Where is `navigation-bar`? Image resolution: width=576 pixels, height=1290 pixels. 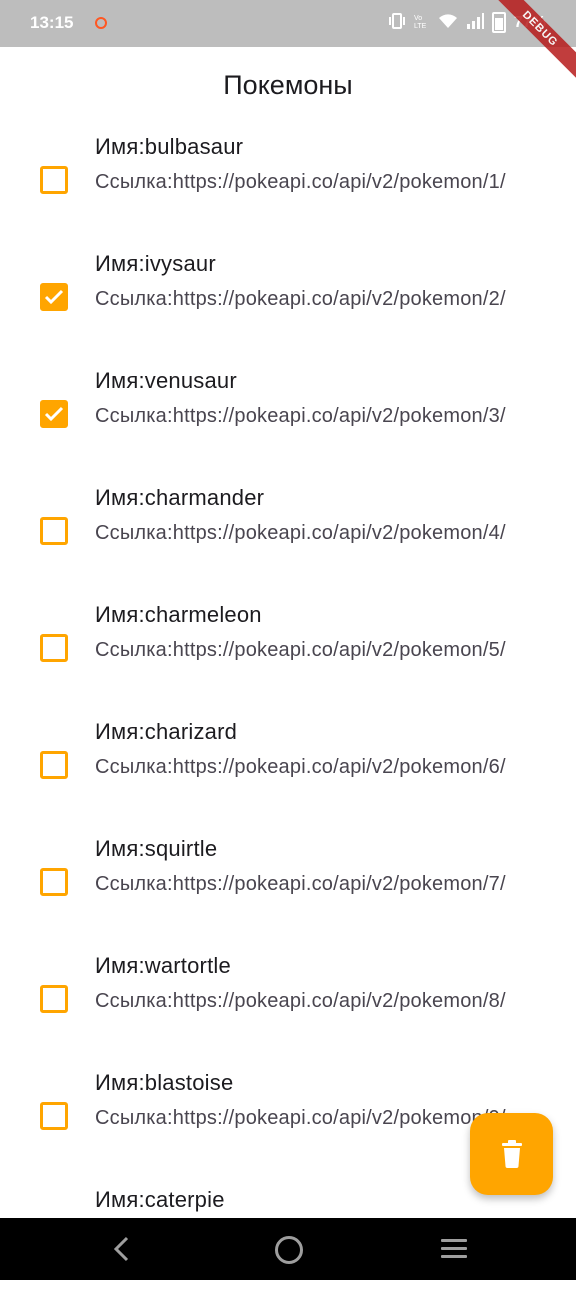
navigation-bar is located at coordinates (288, 1249).